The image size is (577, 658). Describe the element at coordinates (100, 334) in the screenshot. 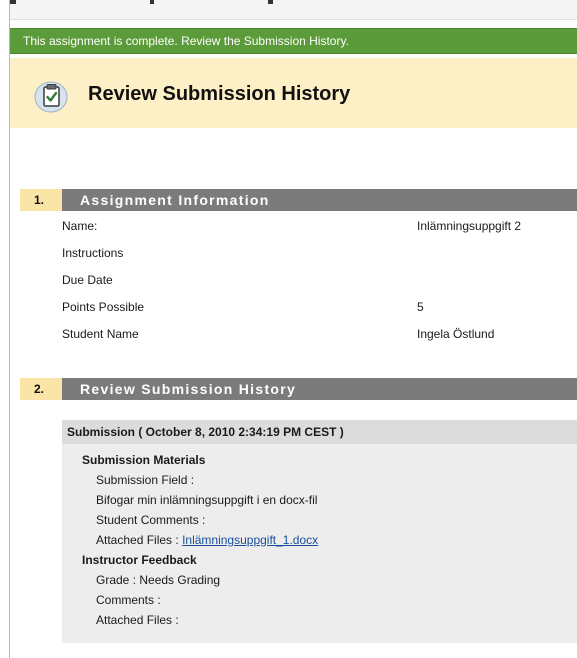

I see `info-label: Student Name` at that location.